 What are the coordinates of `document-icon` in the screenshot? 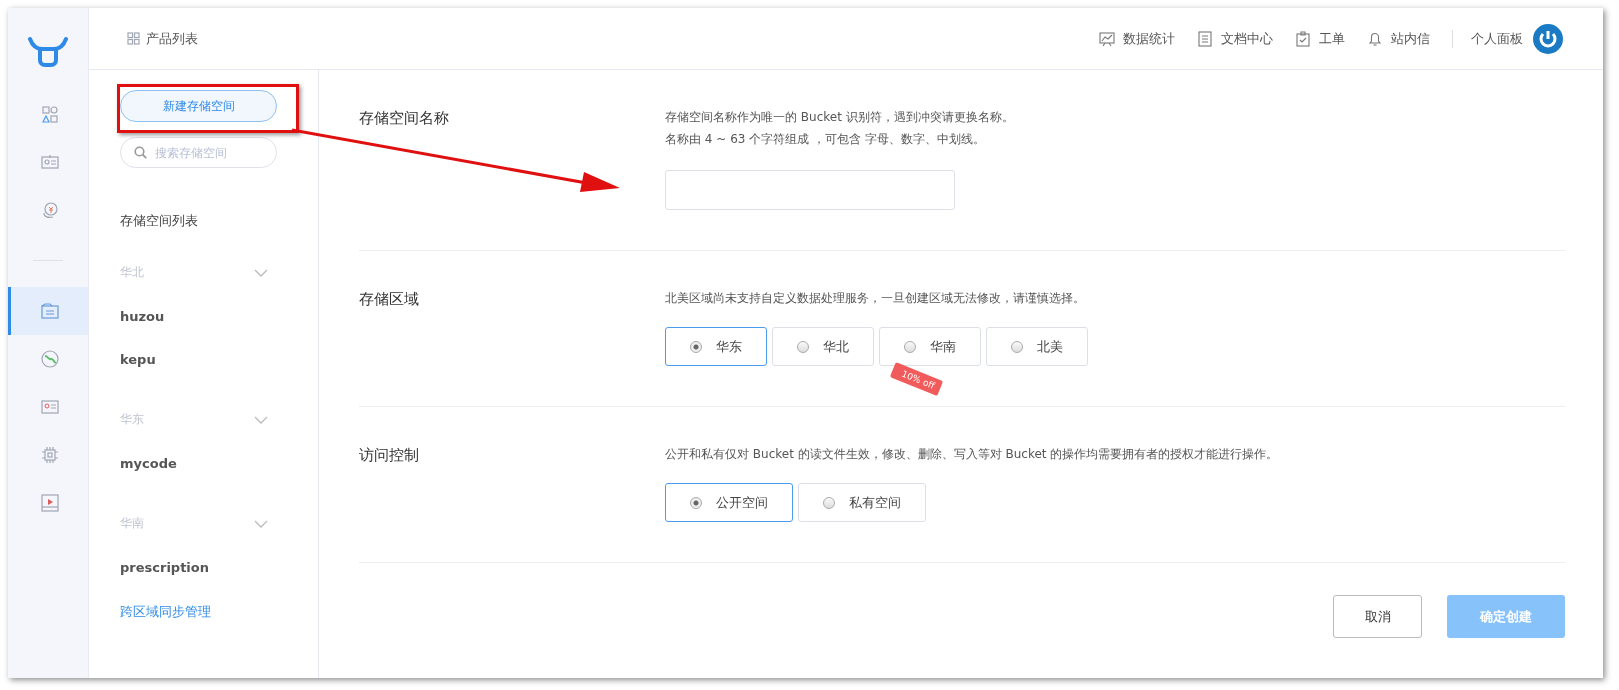 It's located at (1205, 38).